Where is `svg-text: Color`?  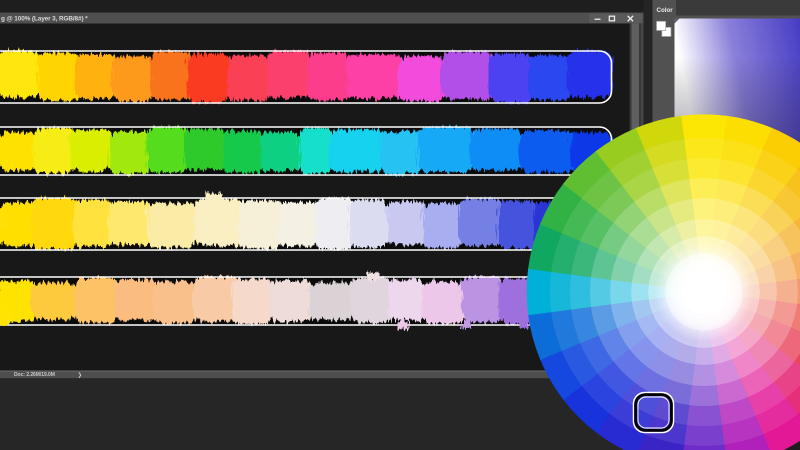
svg-text: Color is located at coordinates (665, 10).